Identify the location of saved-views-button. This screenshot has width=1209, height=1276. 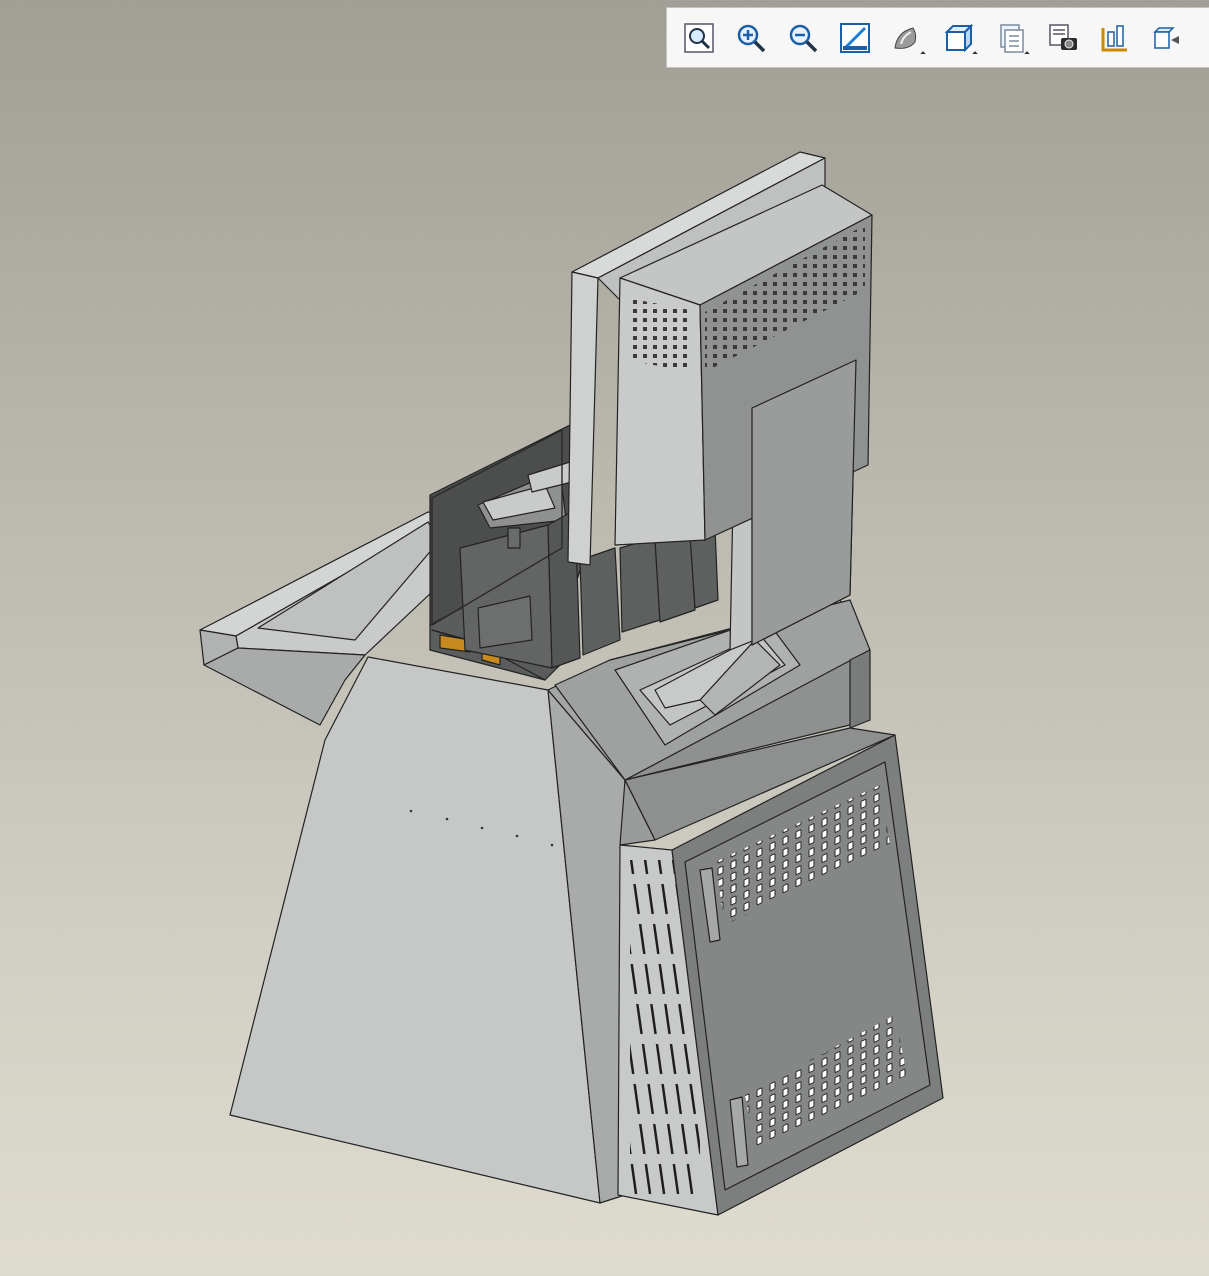
(959, 38).